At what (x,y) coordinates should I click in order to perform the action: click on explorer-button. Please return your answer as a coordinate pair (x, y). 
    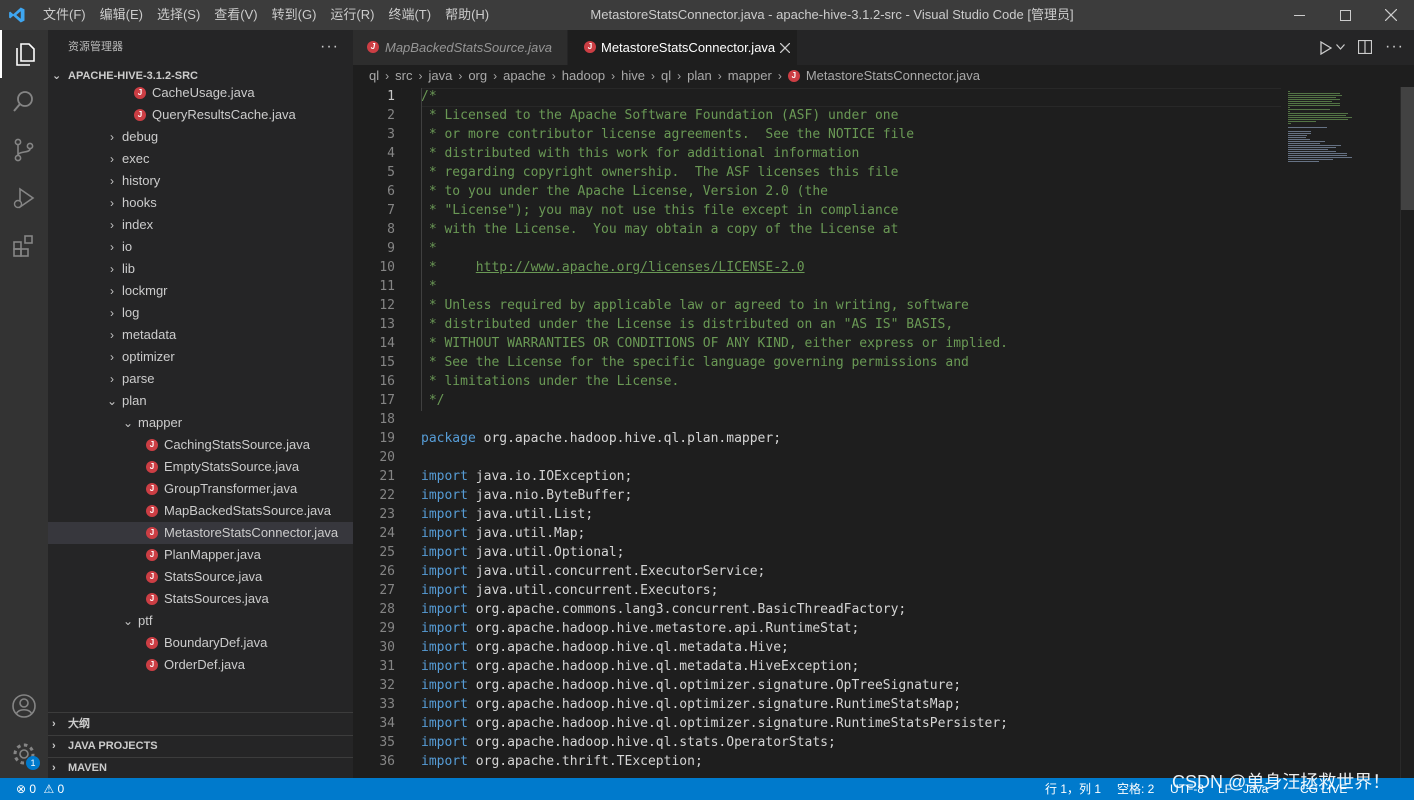
    Looking at the image, I should click on (24, 54).